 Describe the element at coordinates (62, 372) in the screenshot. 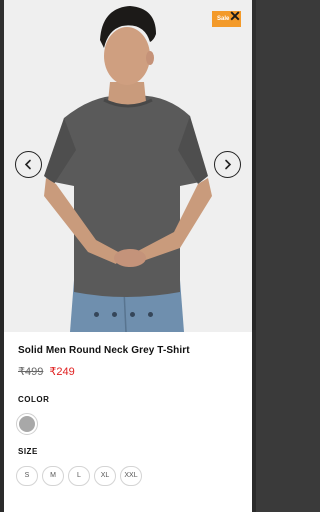

I see `sale-price: ₹249` at that location.